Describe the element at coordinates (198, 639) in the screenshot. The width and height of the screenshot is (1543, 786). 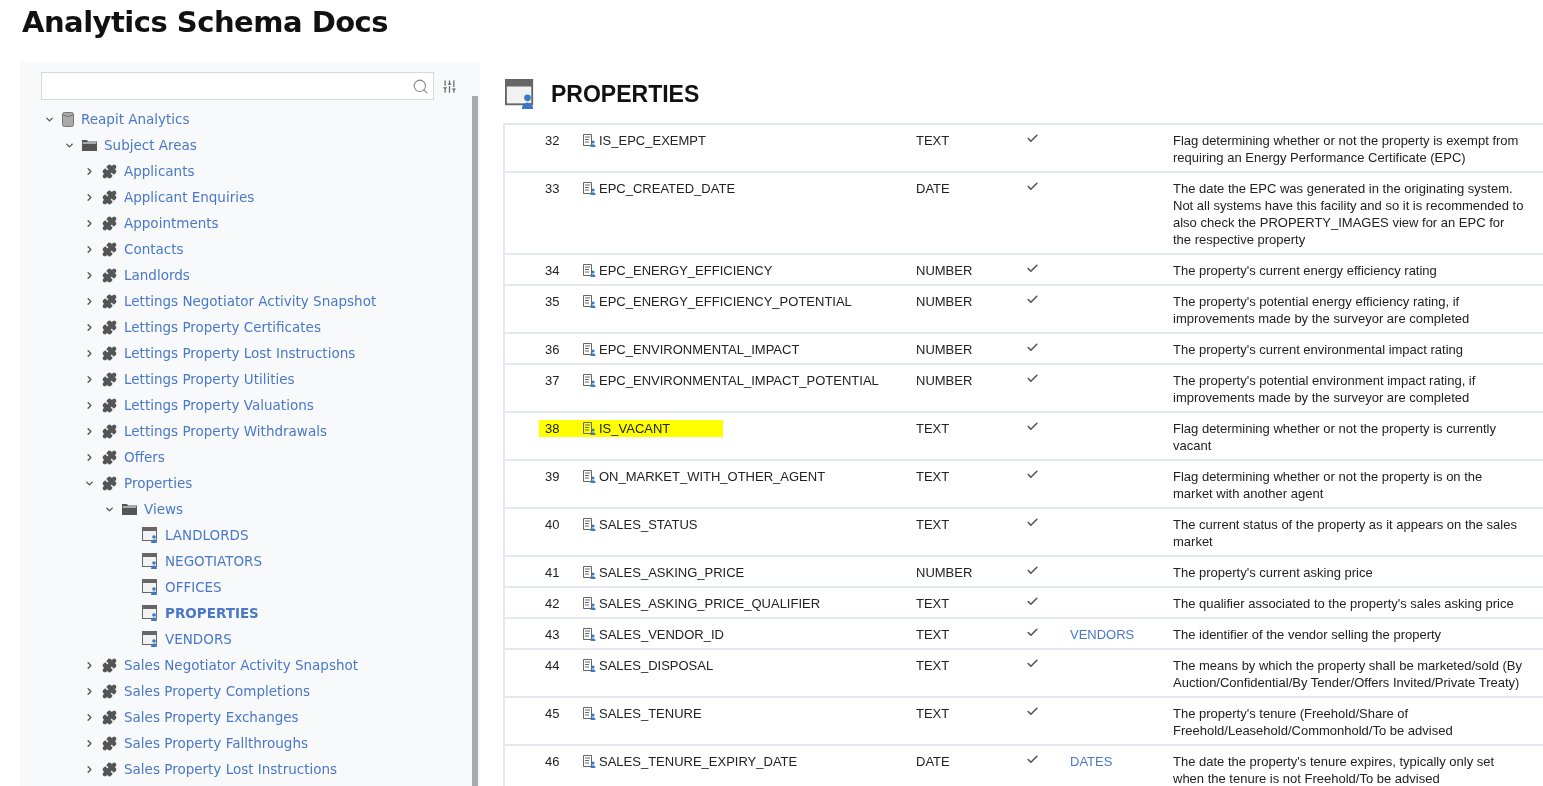
I see `tree-item: VENDORS` at that location.